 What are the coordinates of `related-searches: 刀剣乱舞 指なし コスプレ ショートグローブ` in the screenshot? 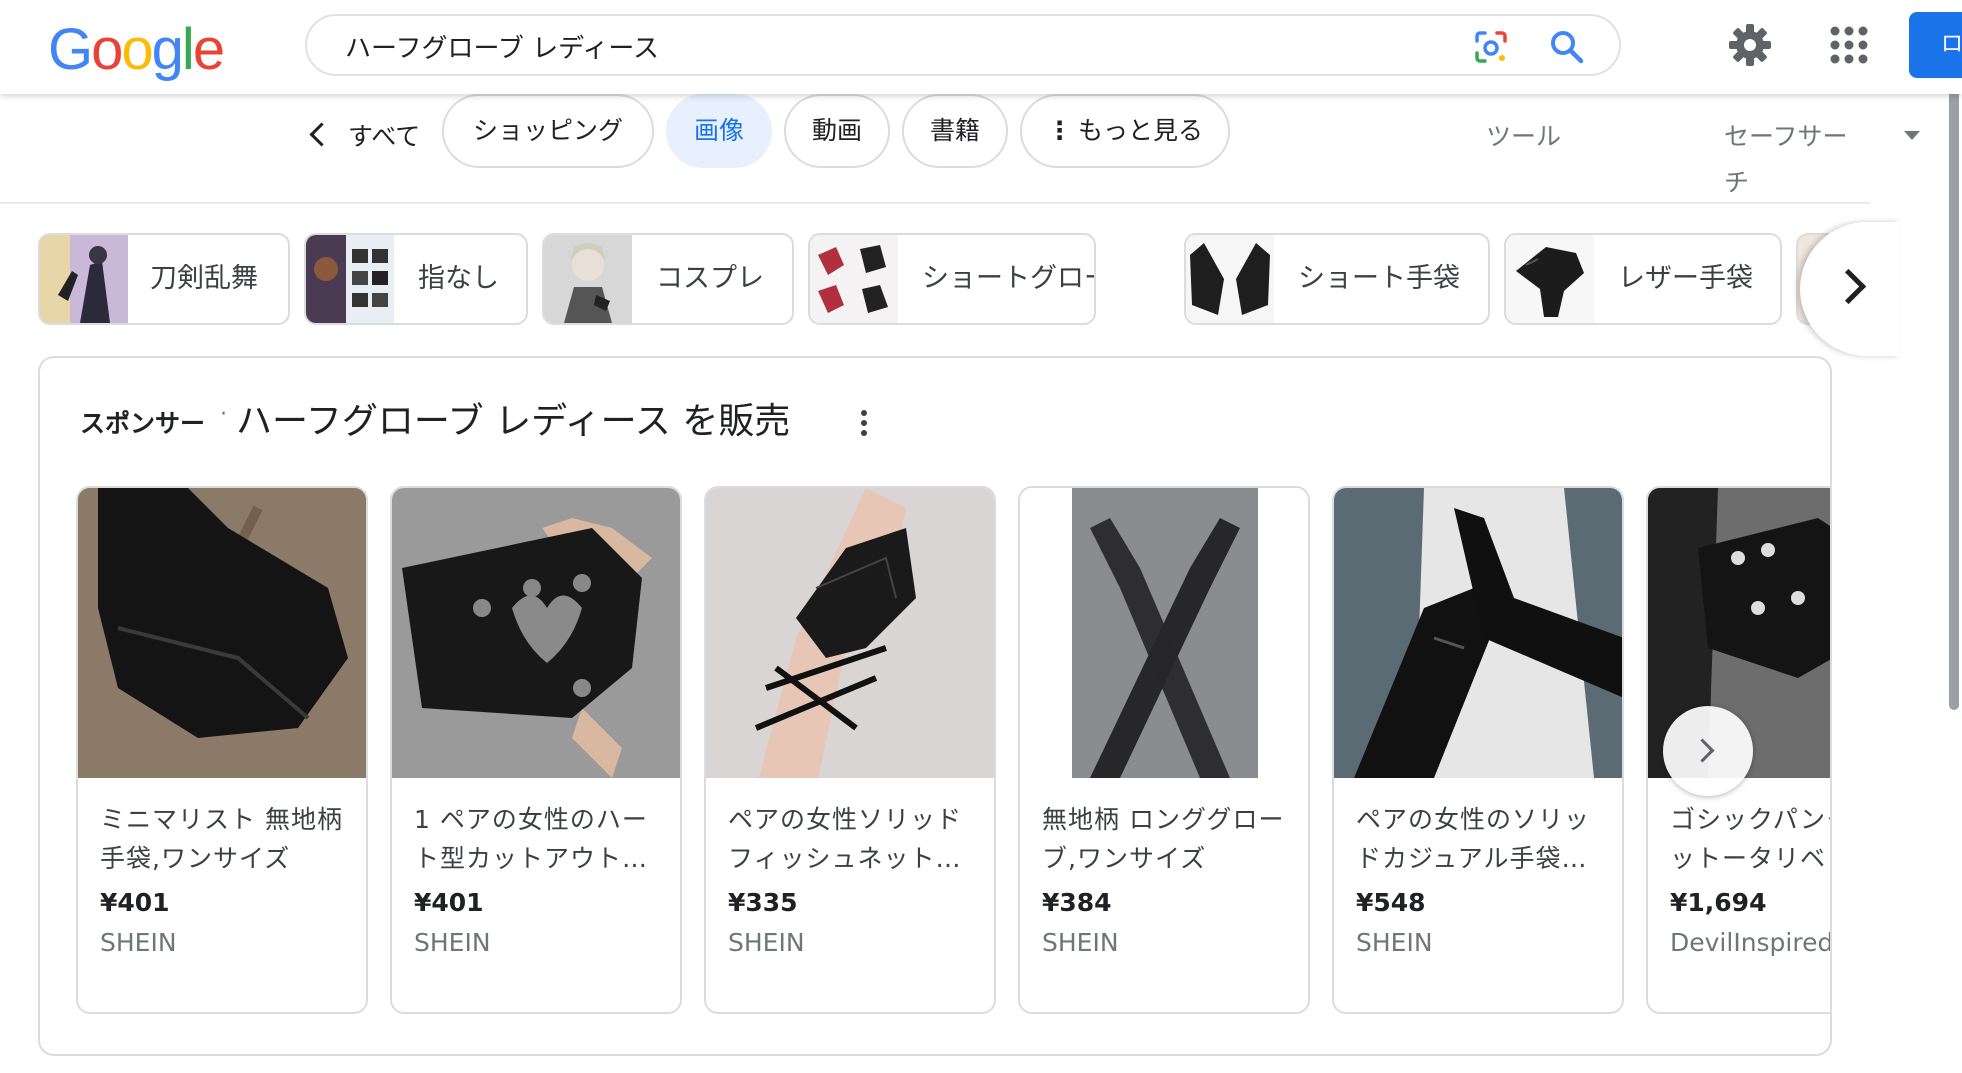 It's located at (954, 279).